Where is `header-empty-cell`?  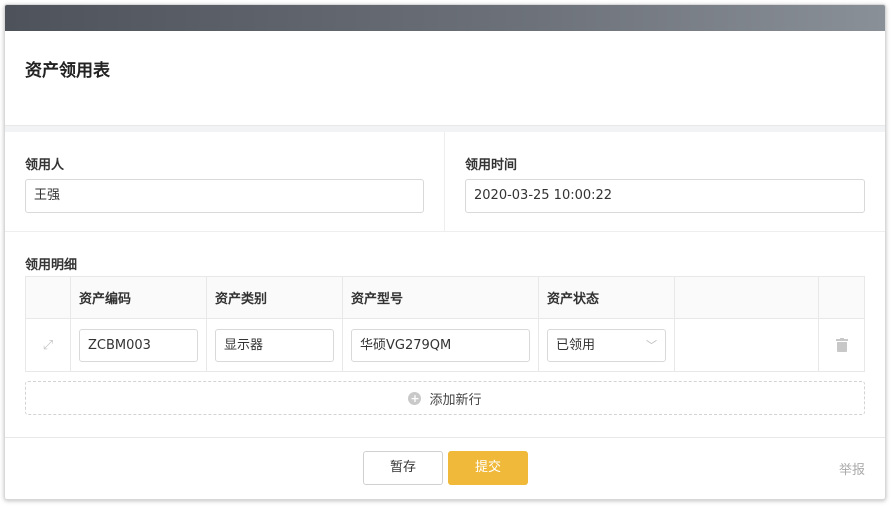
header-empty-cell is located at coordinates (747, 297).